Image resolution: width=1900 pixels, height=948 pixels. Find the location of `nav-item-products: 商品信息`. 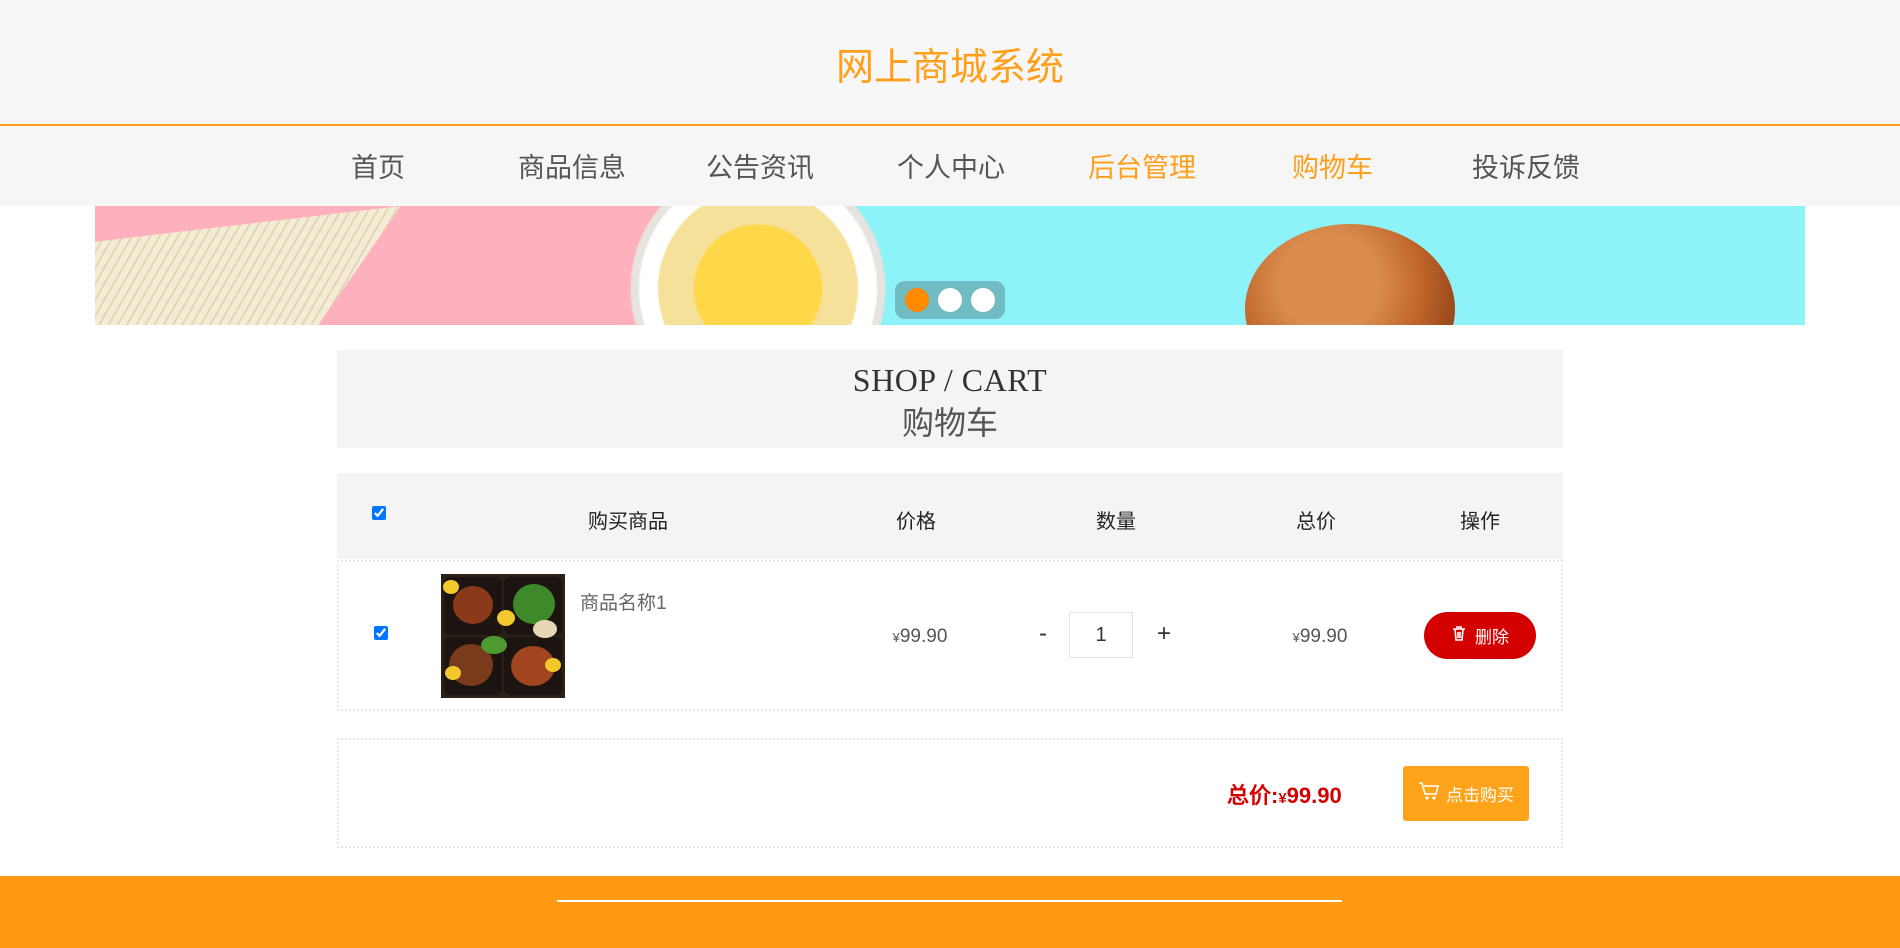

nav-item-products: 商品信息 is located at coordinates (572, 165).